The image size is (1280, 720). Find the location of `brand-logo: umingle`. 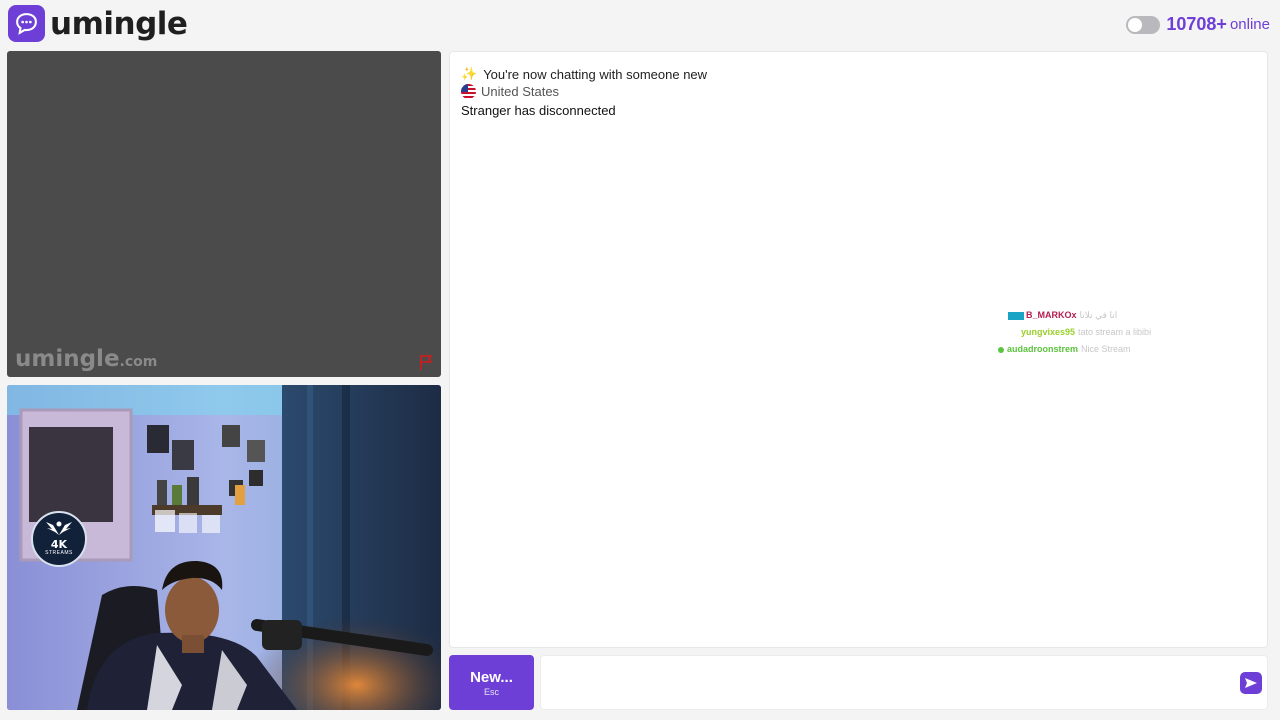

brand-logo: umingle is located at coordinates (98, 23).